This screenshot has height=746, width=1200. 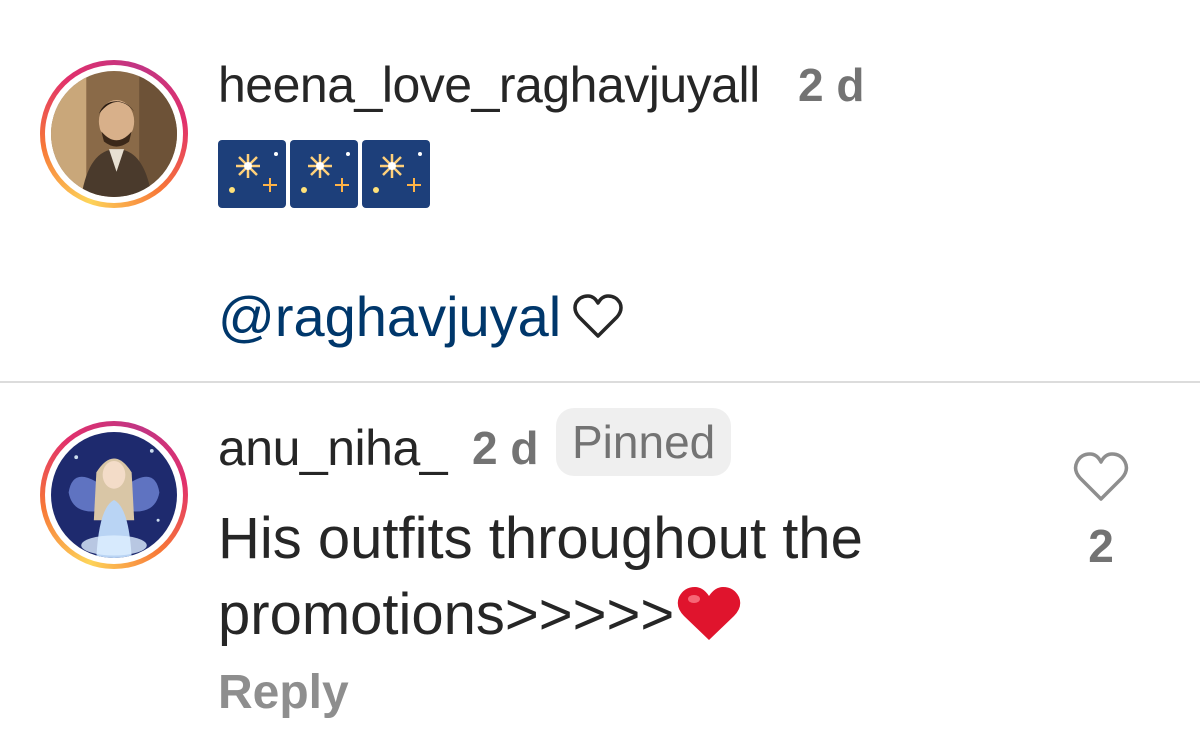 What do you see at coordinates (283, 692) in the screenshot?
I see `reply-button: Reply` at bounding box center [283, 692].